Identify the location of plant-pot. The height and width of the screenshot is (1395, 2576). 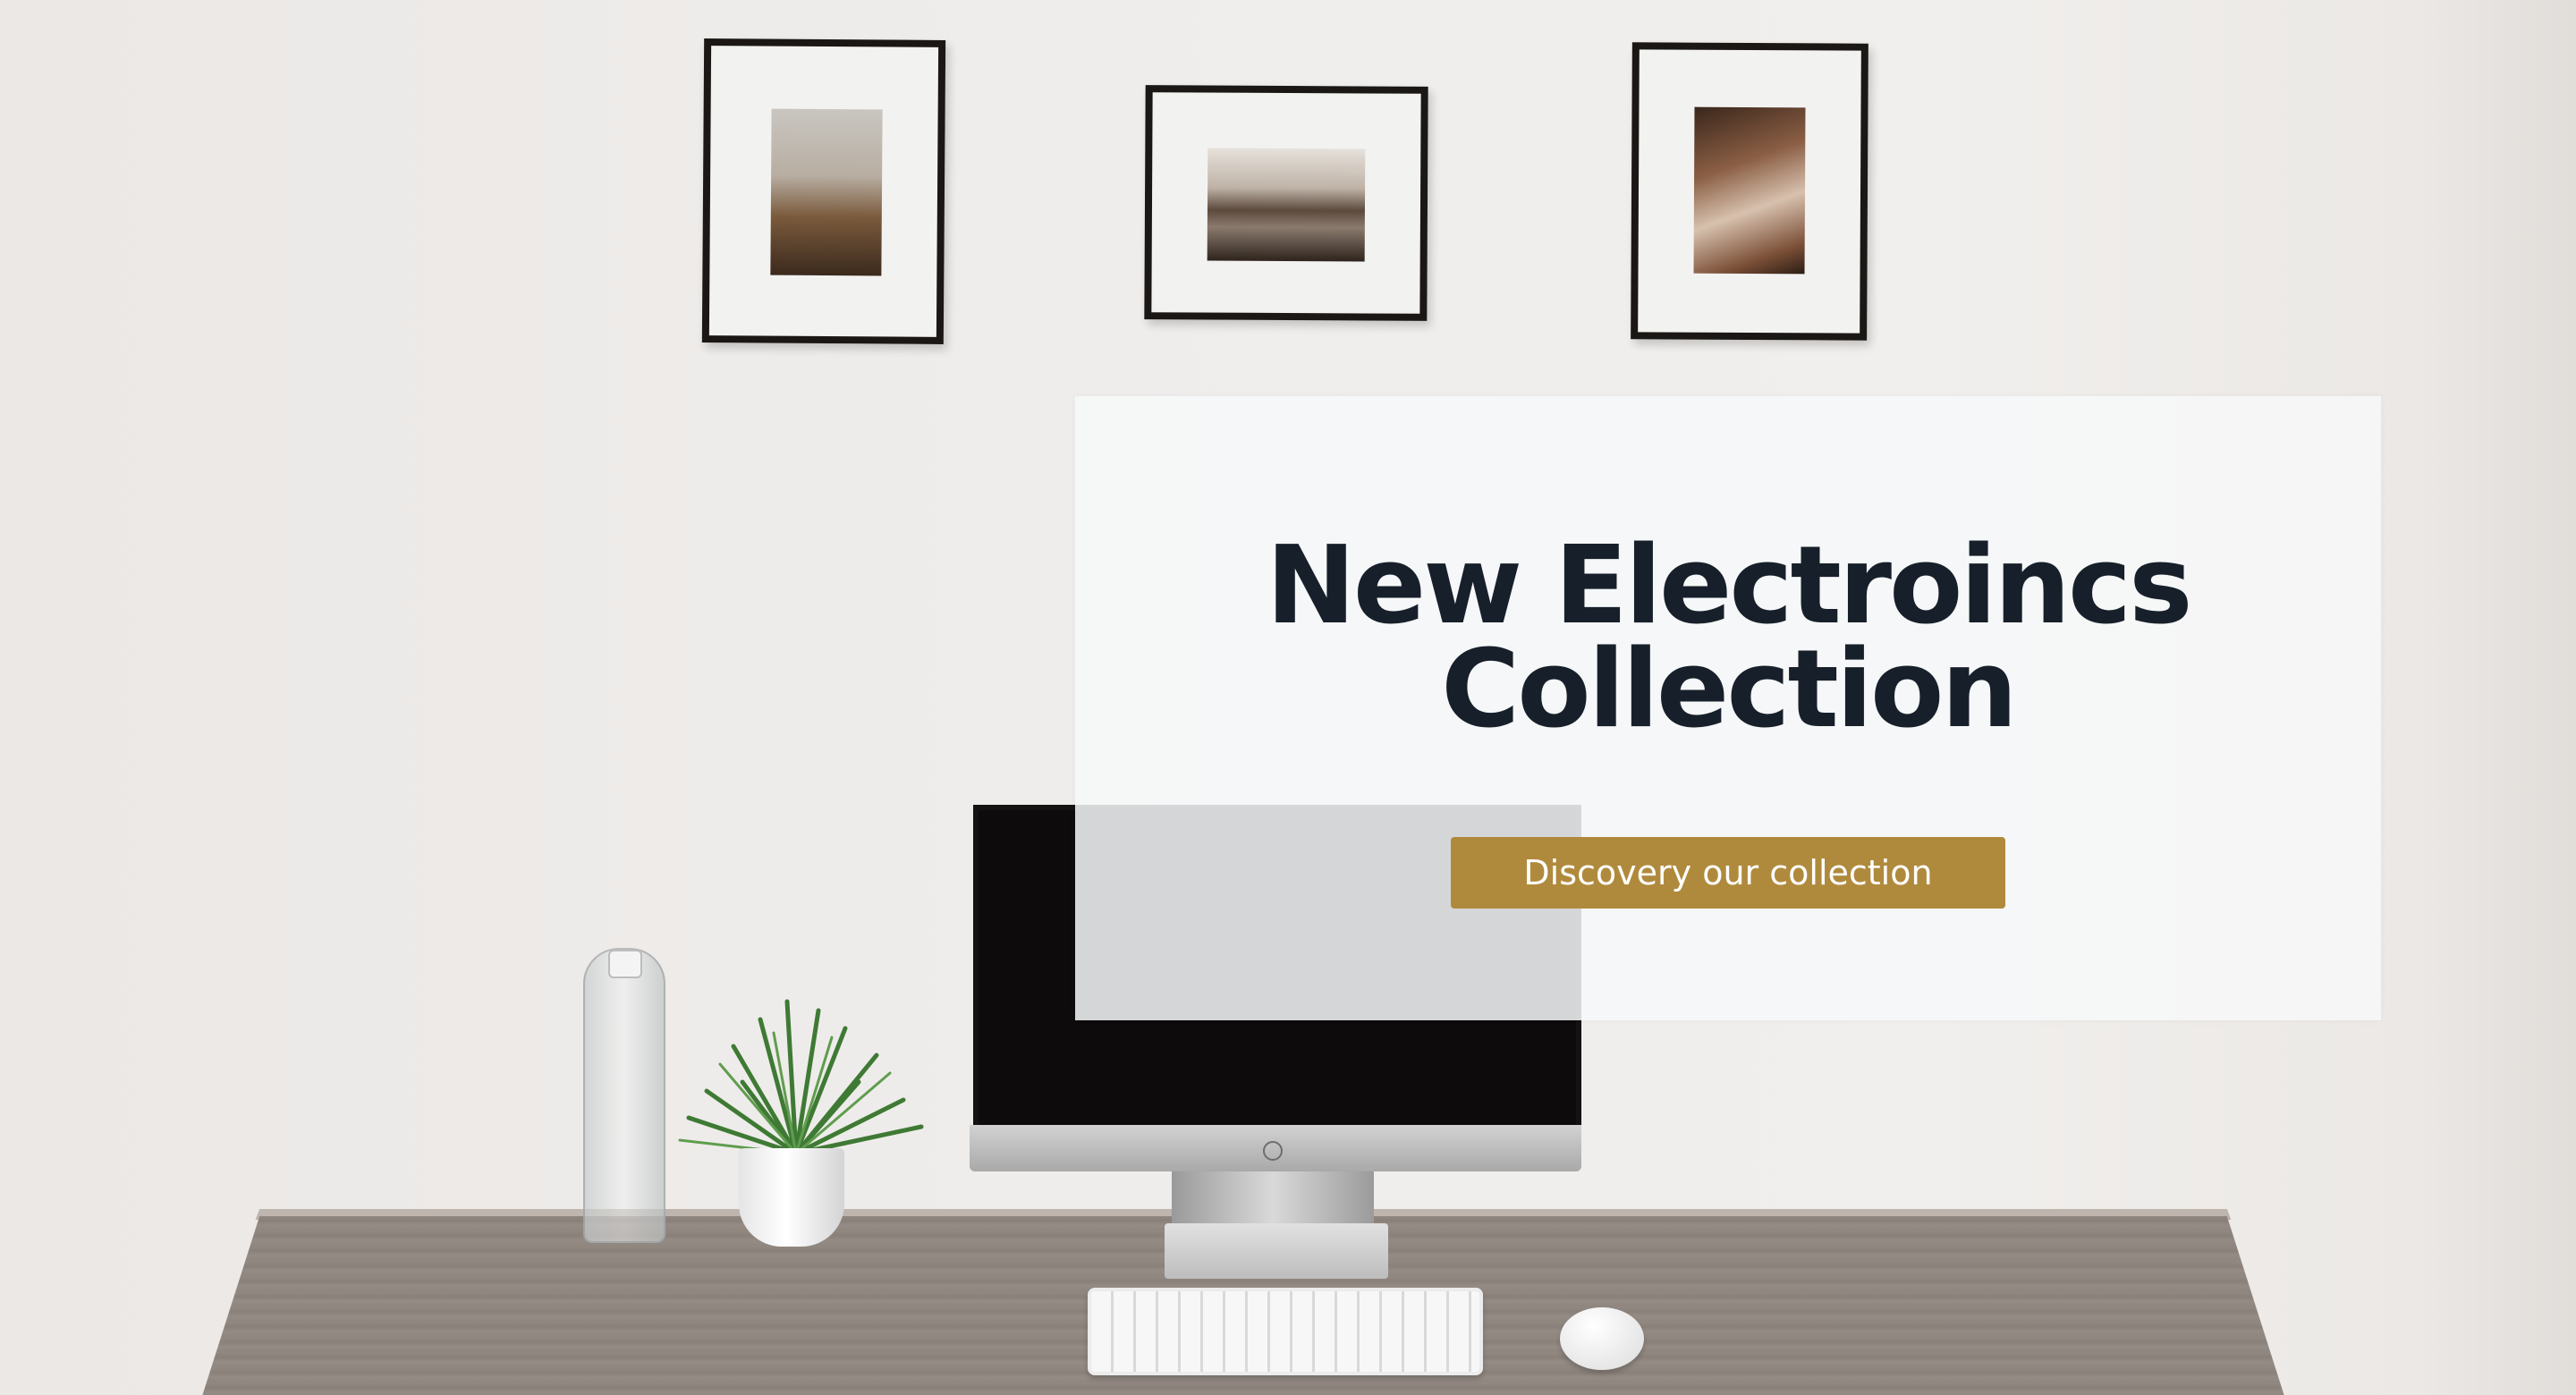
(791, 1197).